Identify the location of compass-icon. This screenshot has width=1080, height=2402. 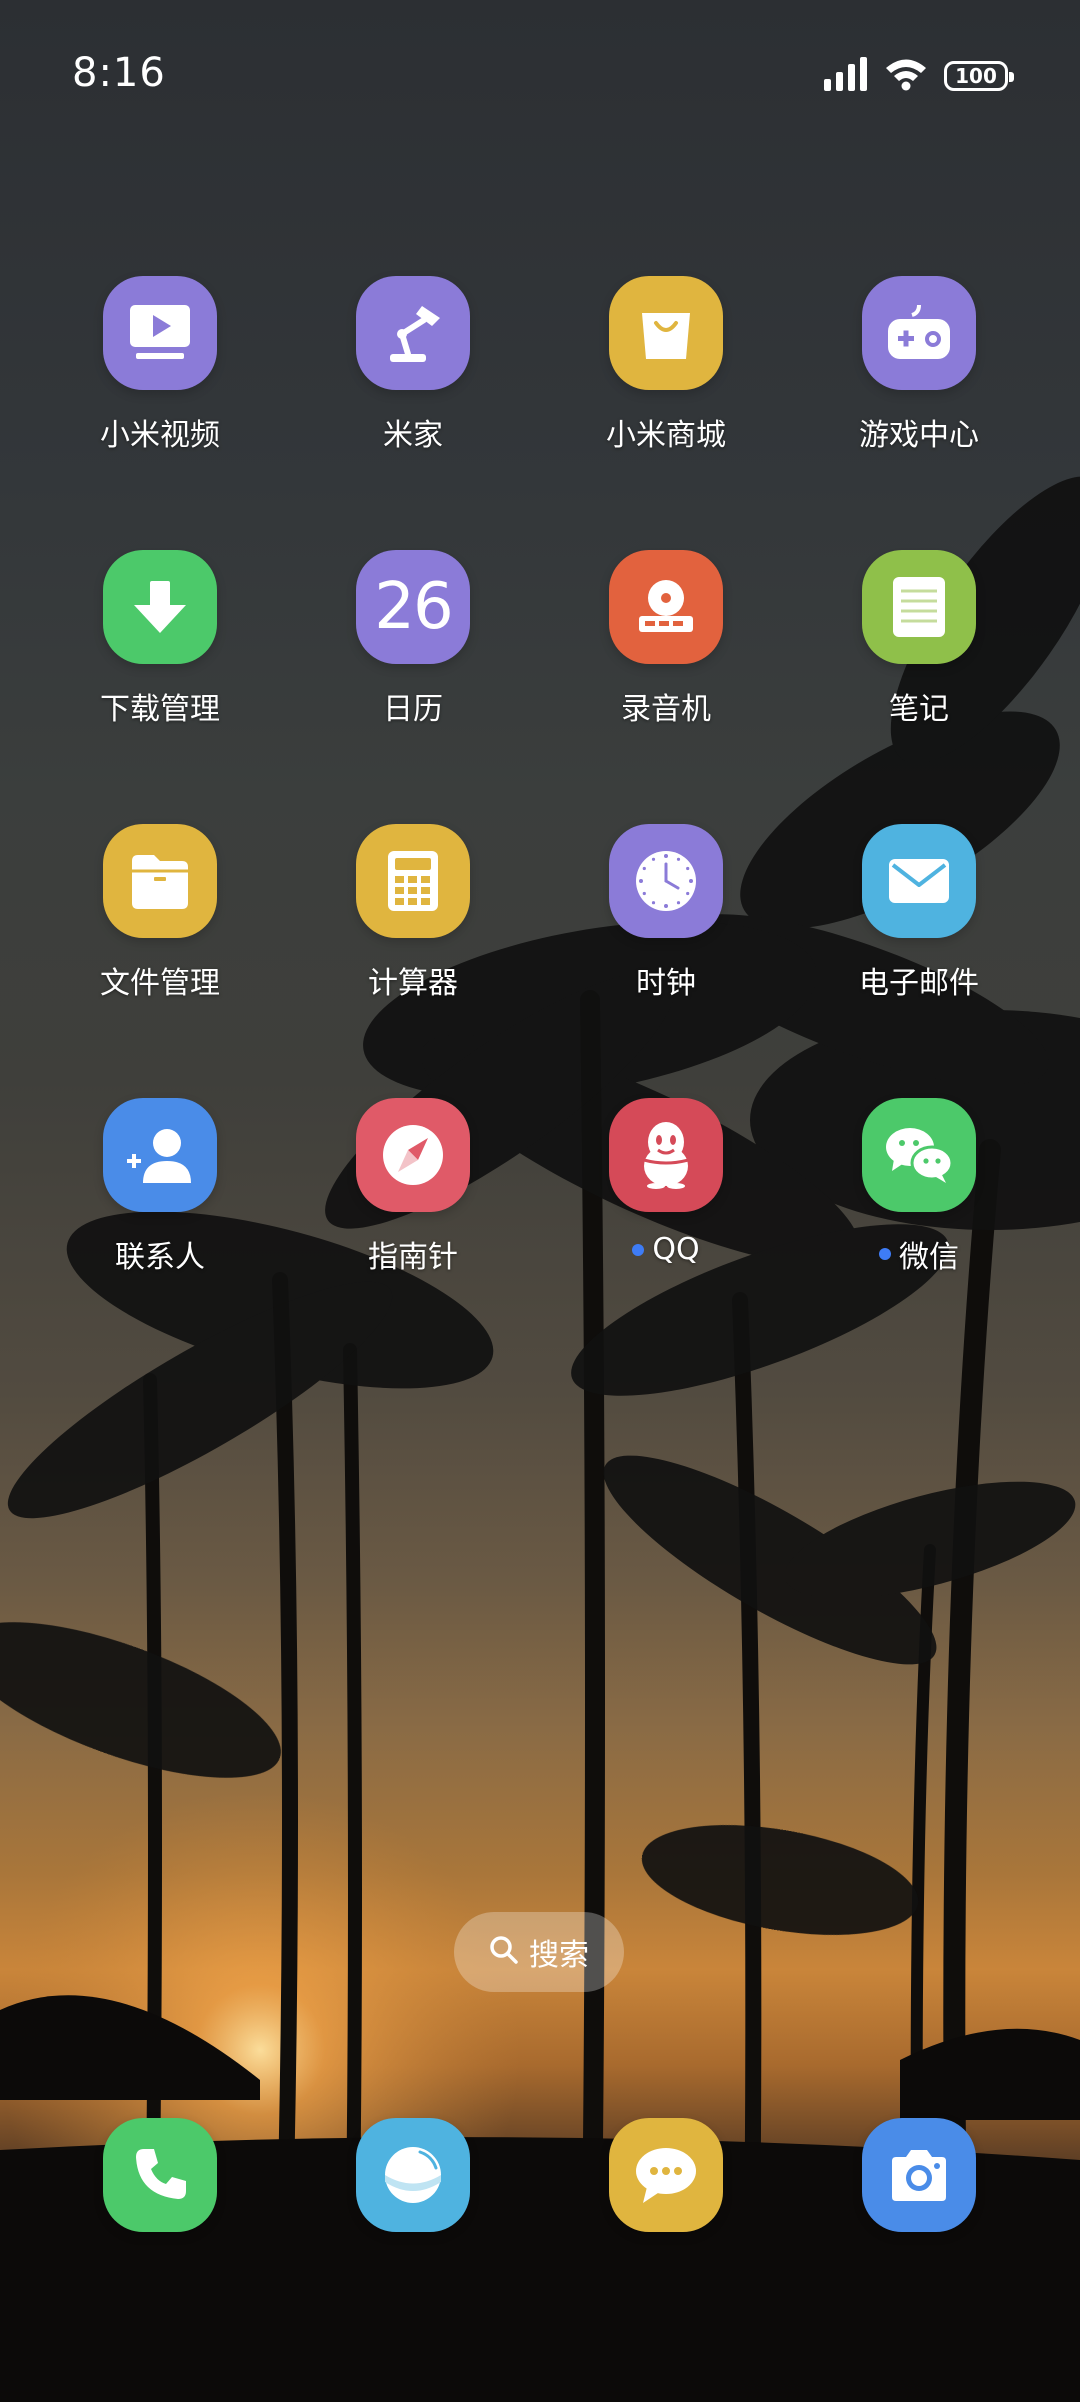
(413, 1155).